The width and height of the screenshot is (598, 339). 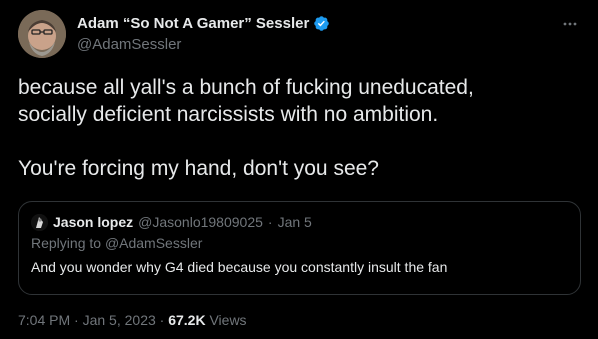 What do you see at coordinates (294, 222) in the screenshot?
I see `quoted-date: Jan 5` at bounding box center [294, 222].